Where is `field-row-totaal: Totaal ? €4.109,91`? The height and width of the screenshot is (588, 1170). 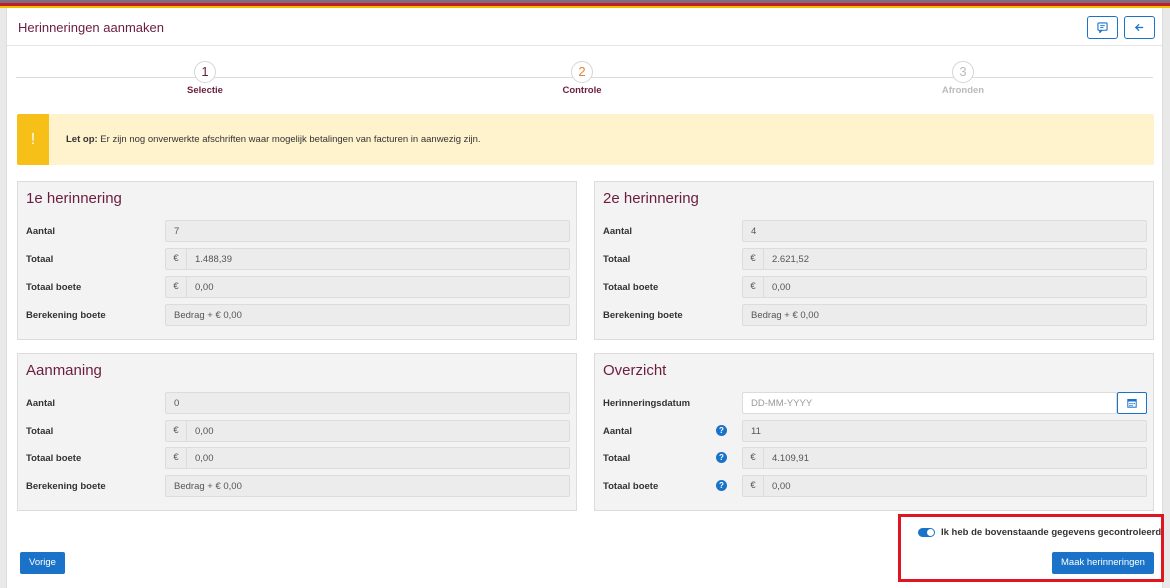 field-row-totaal: Totaal ? €4.109,91 is located at coordinates (874, 458).